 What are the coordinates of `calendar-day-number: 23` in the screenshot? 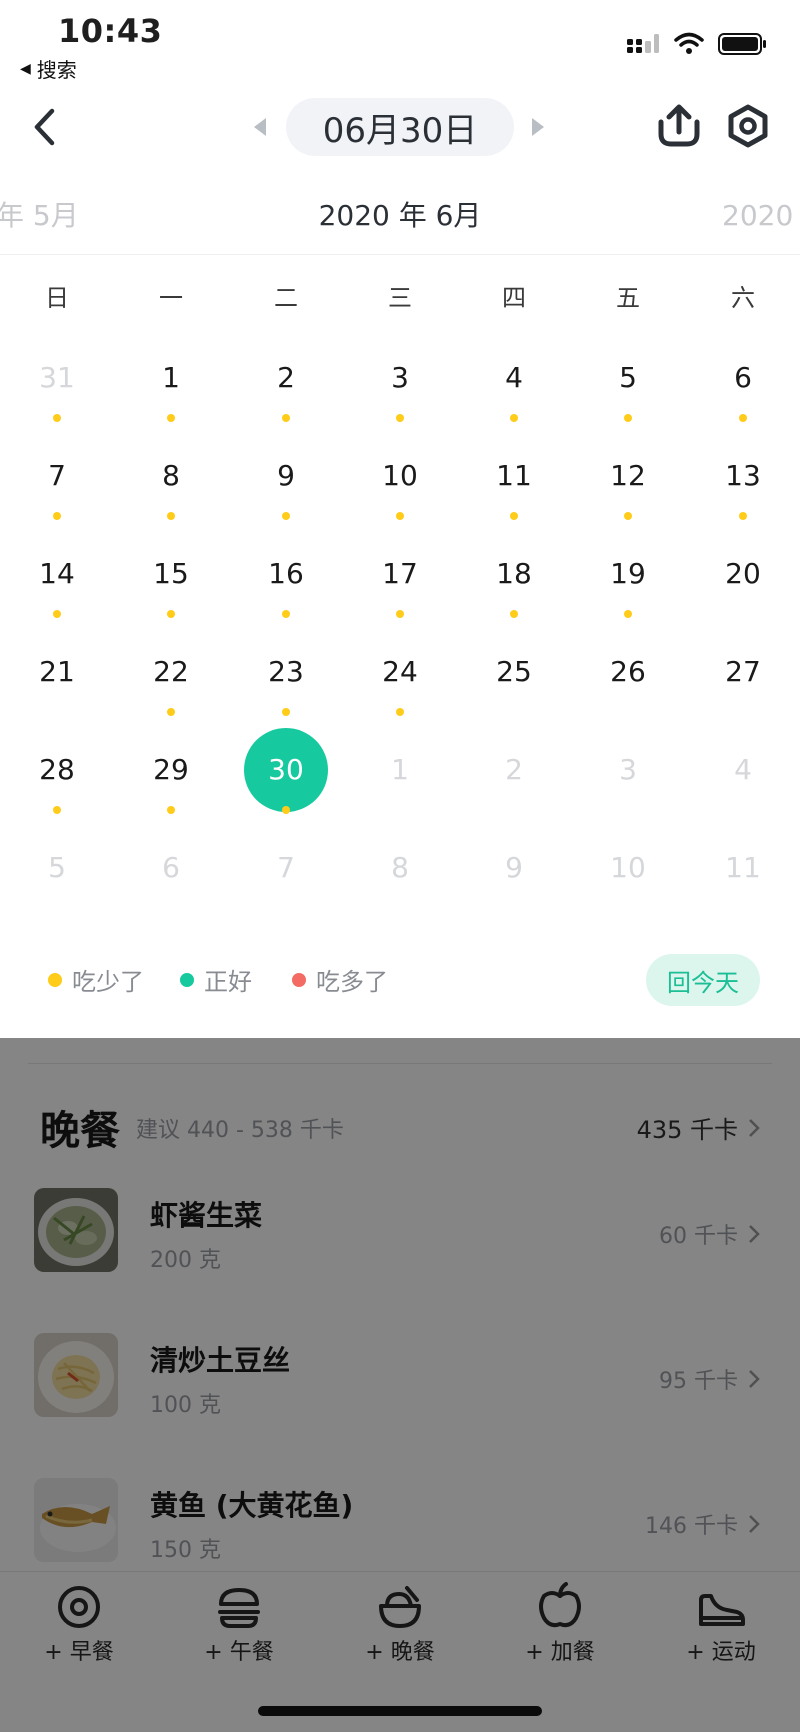 It's located at (286, 671).